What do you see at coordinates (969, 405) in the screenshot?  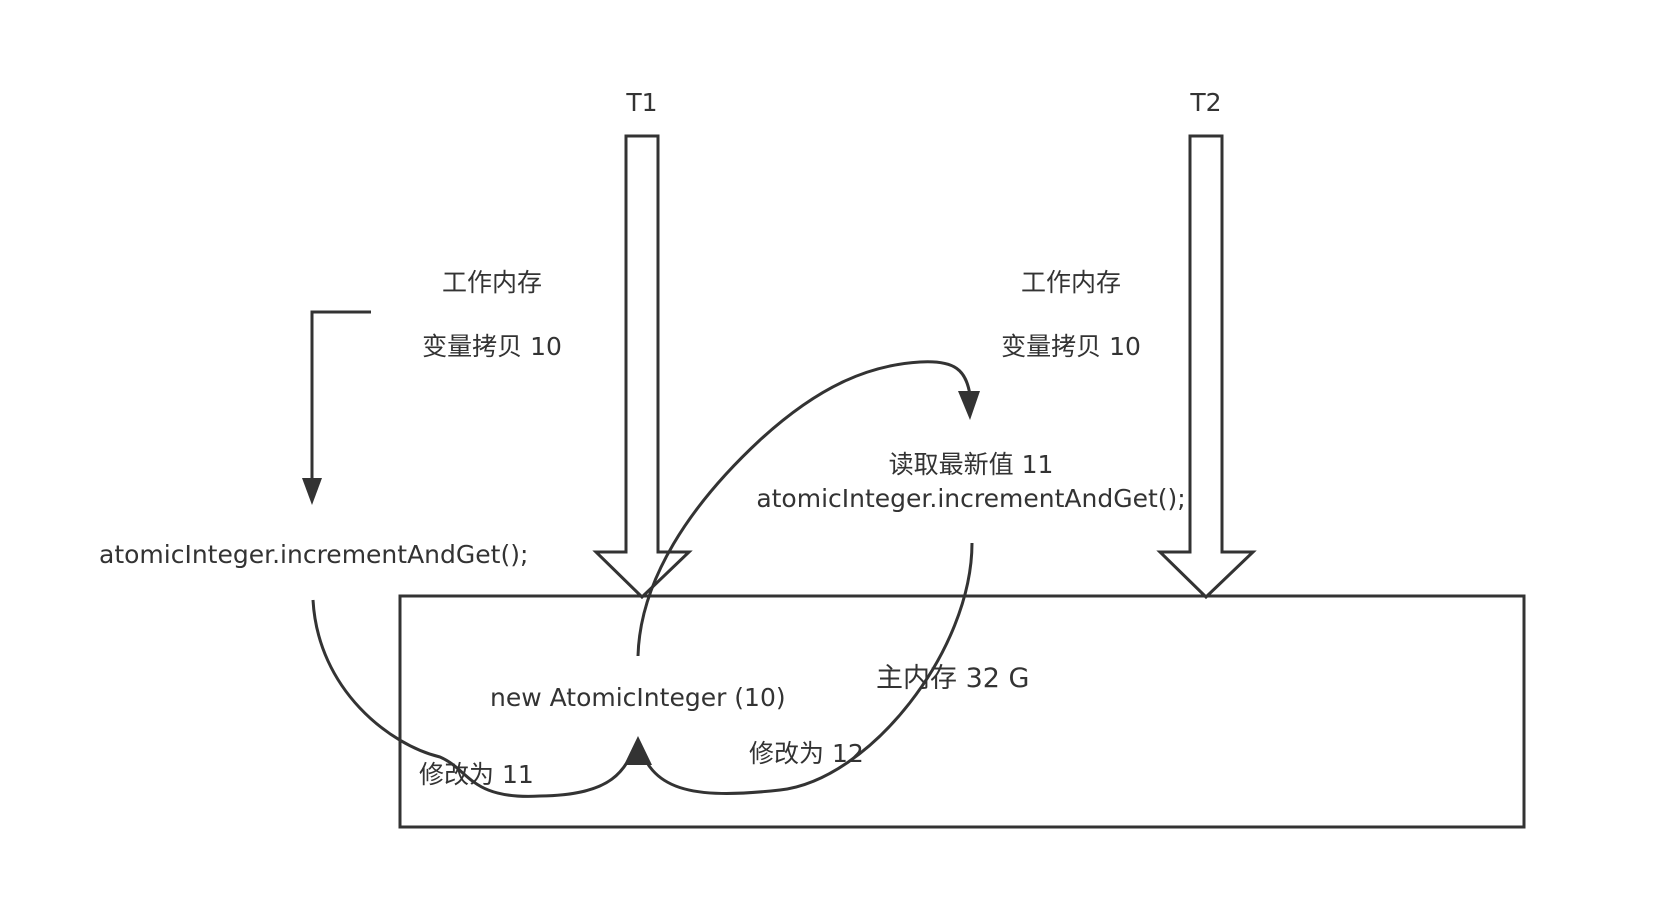 I see `read-latest-arrowhead` at bounding box center [969, 405].